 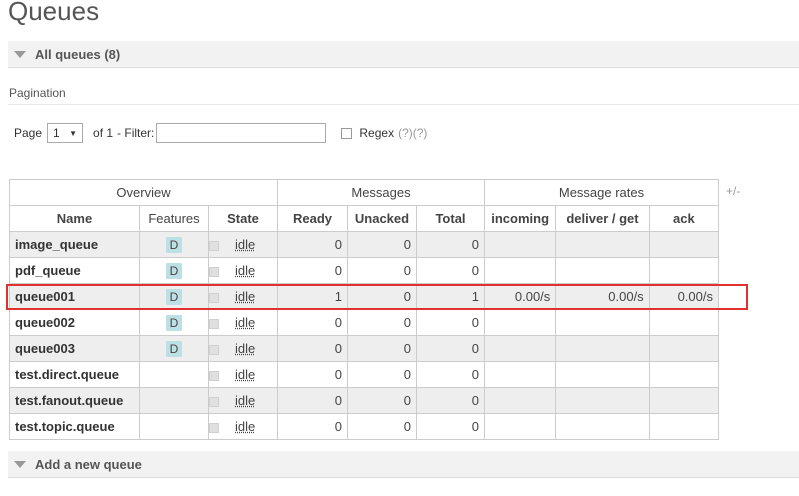 I want to click on page-select: 1 ▼, so click(x=65, y=133).